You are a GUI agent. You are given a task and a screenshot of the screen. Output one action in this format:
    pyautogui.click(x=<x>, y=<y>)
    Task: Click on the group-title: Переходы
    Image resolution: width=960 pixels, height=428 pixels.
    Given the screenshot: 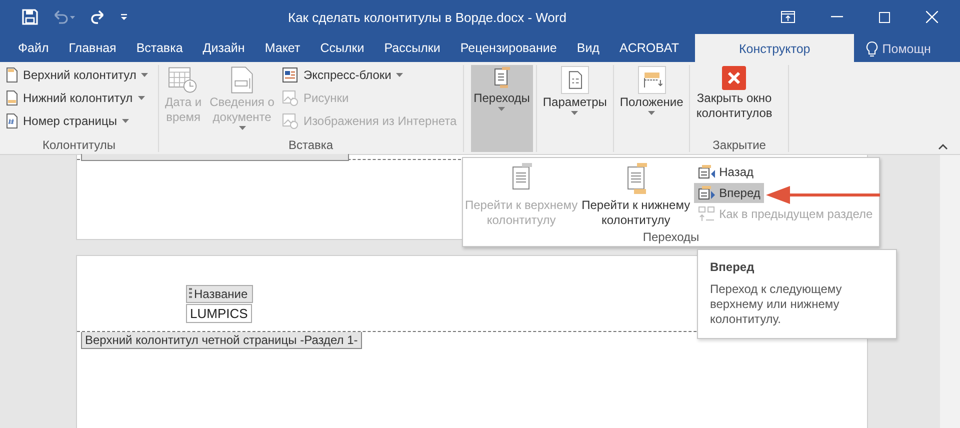 What is the action you would take?
    pyautogui.click(x=671, y=238)
    